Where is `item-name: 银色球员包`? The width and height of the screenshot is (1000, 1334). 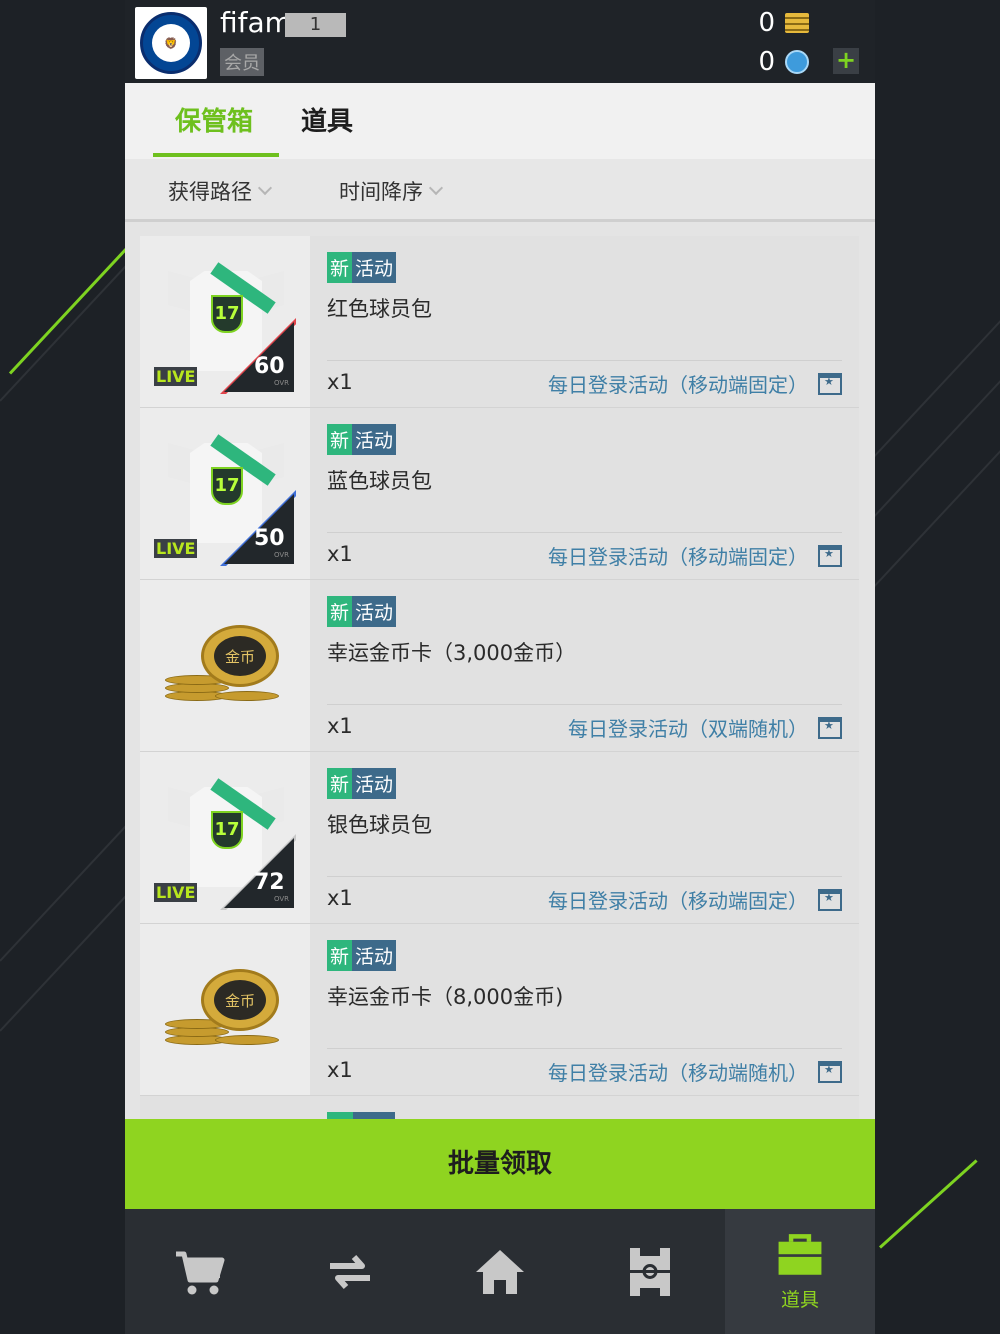
item-name: 银色球员包 is located at coordinates (379, 825).